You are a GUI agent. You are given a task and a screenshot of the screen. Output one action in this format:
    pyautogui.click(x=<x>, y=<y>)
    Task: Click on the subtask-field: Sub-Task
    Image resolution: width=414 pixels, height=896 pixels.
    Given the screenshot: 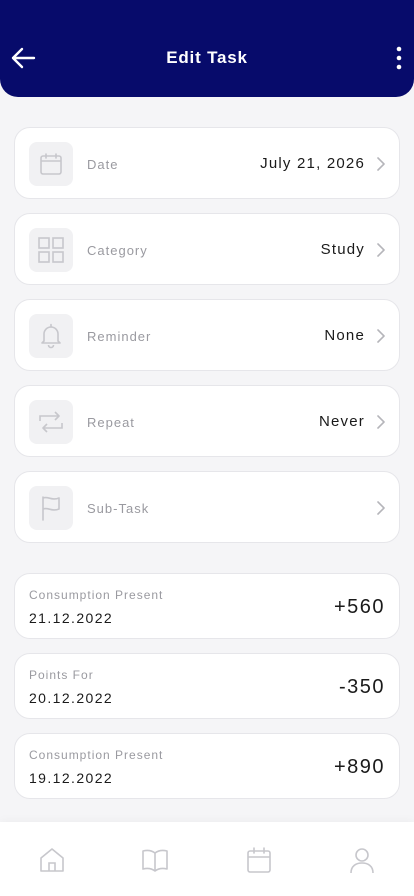 What is the action you would take?
    pyautogui.click(x=207, y=507)
    